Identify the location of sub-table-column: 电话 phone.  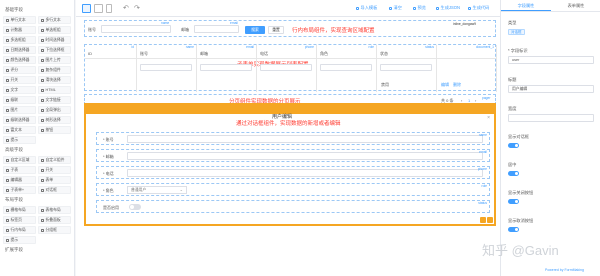
(287, 68).